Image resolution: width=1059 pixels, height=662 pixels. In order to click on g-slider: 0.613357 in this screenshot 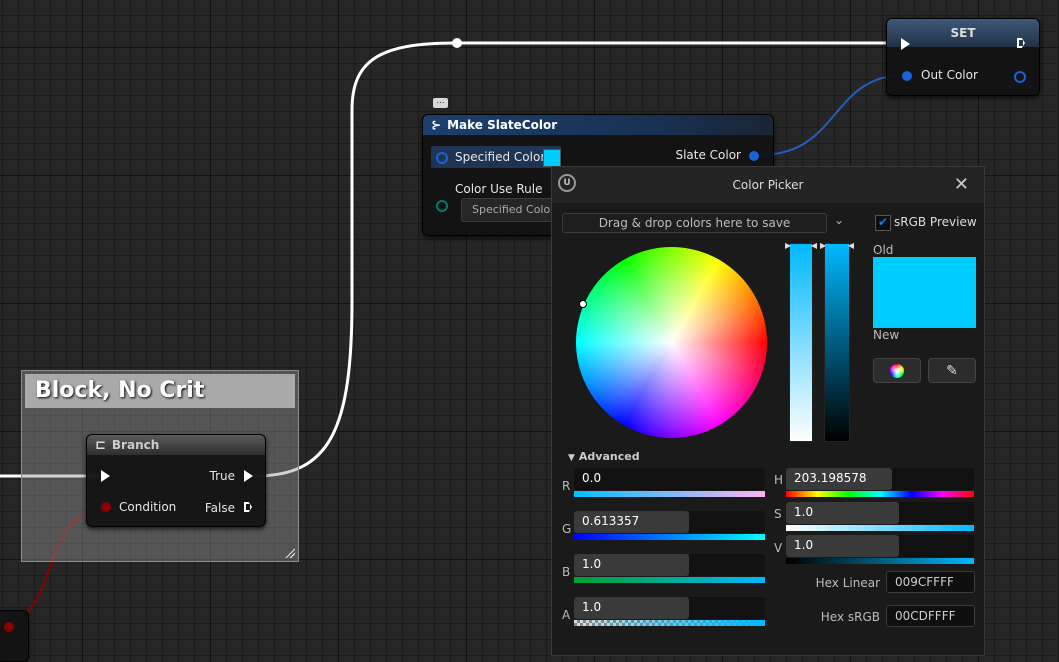, I will do `click(669, 525)`.